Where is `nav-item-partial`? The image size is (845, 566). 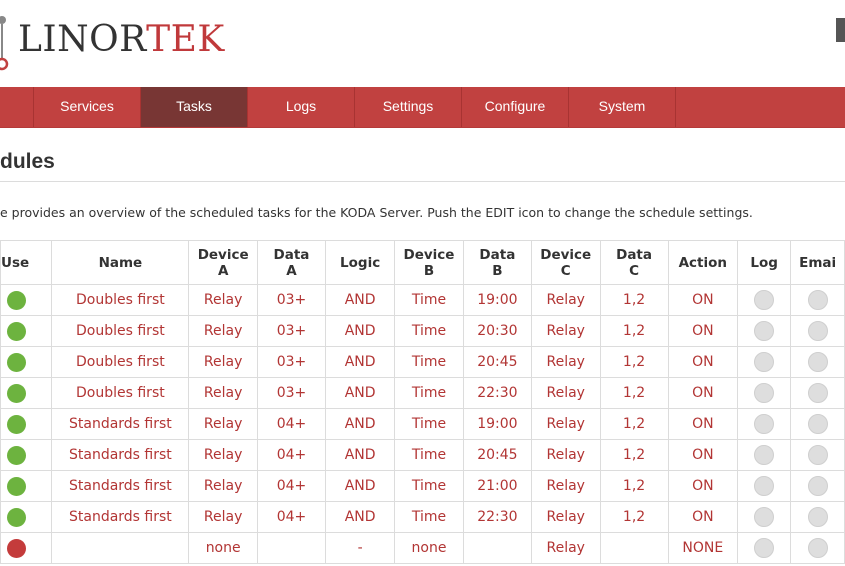
nav-item-partial is located at coordinates (16, 107).